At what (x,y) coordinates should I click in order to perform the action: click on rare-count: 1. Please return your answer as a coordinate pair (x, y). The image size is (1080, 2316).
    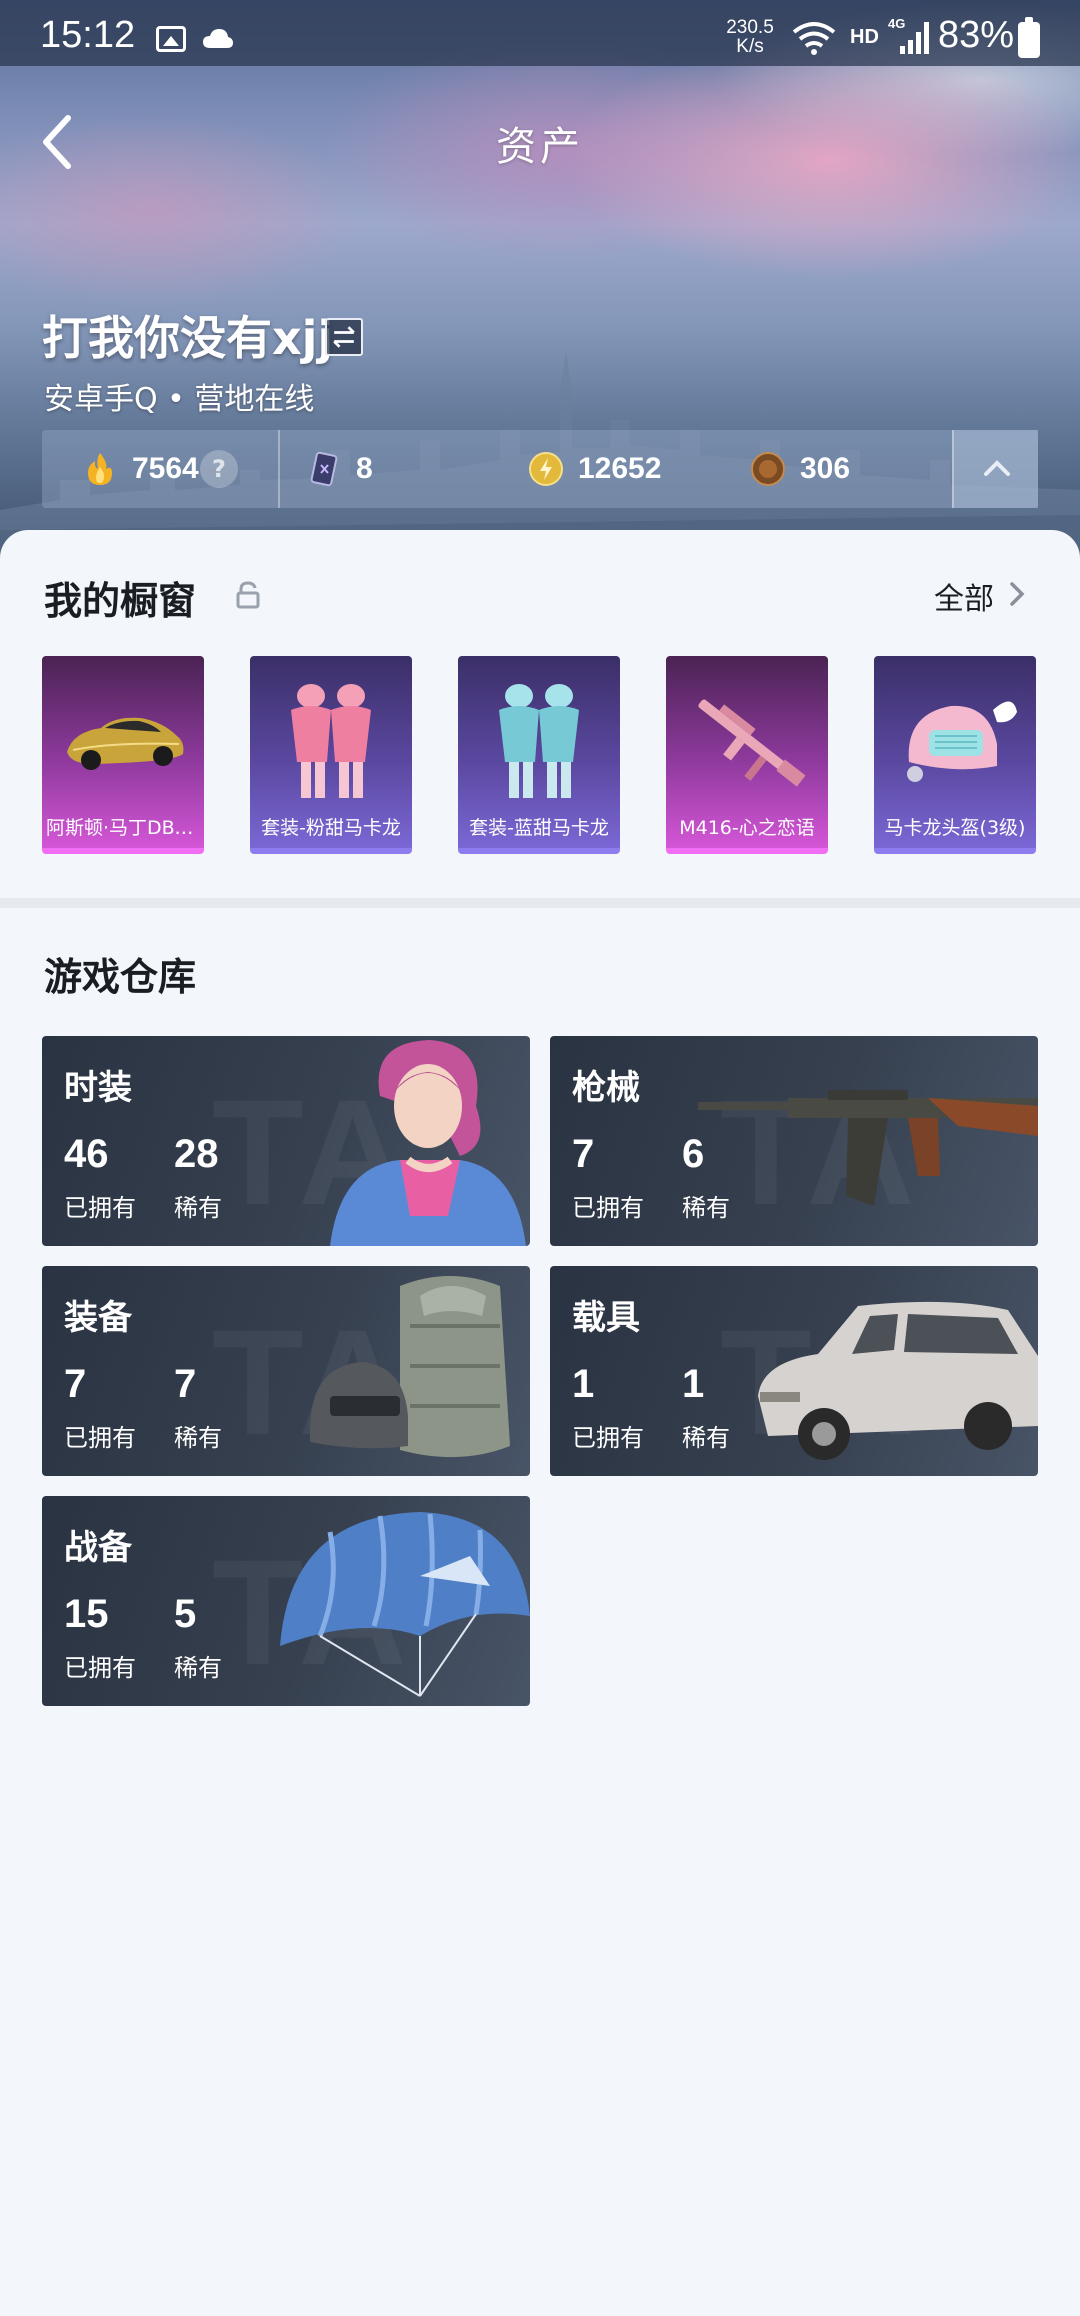
    Looking at the image, I should click on (693, 1384).